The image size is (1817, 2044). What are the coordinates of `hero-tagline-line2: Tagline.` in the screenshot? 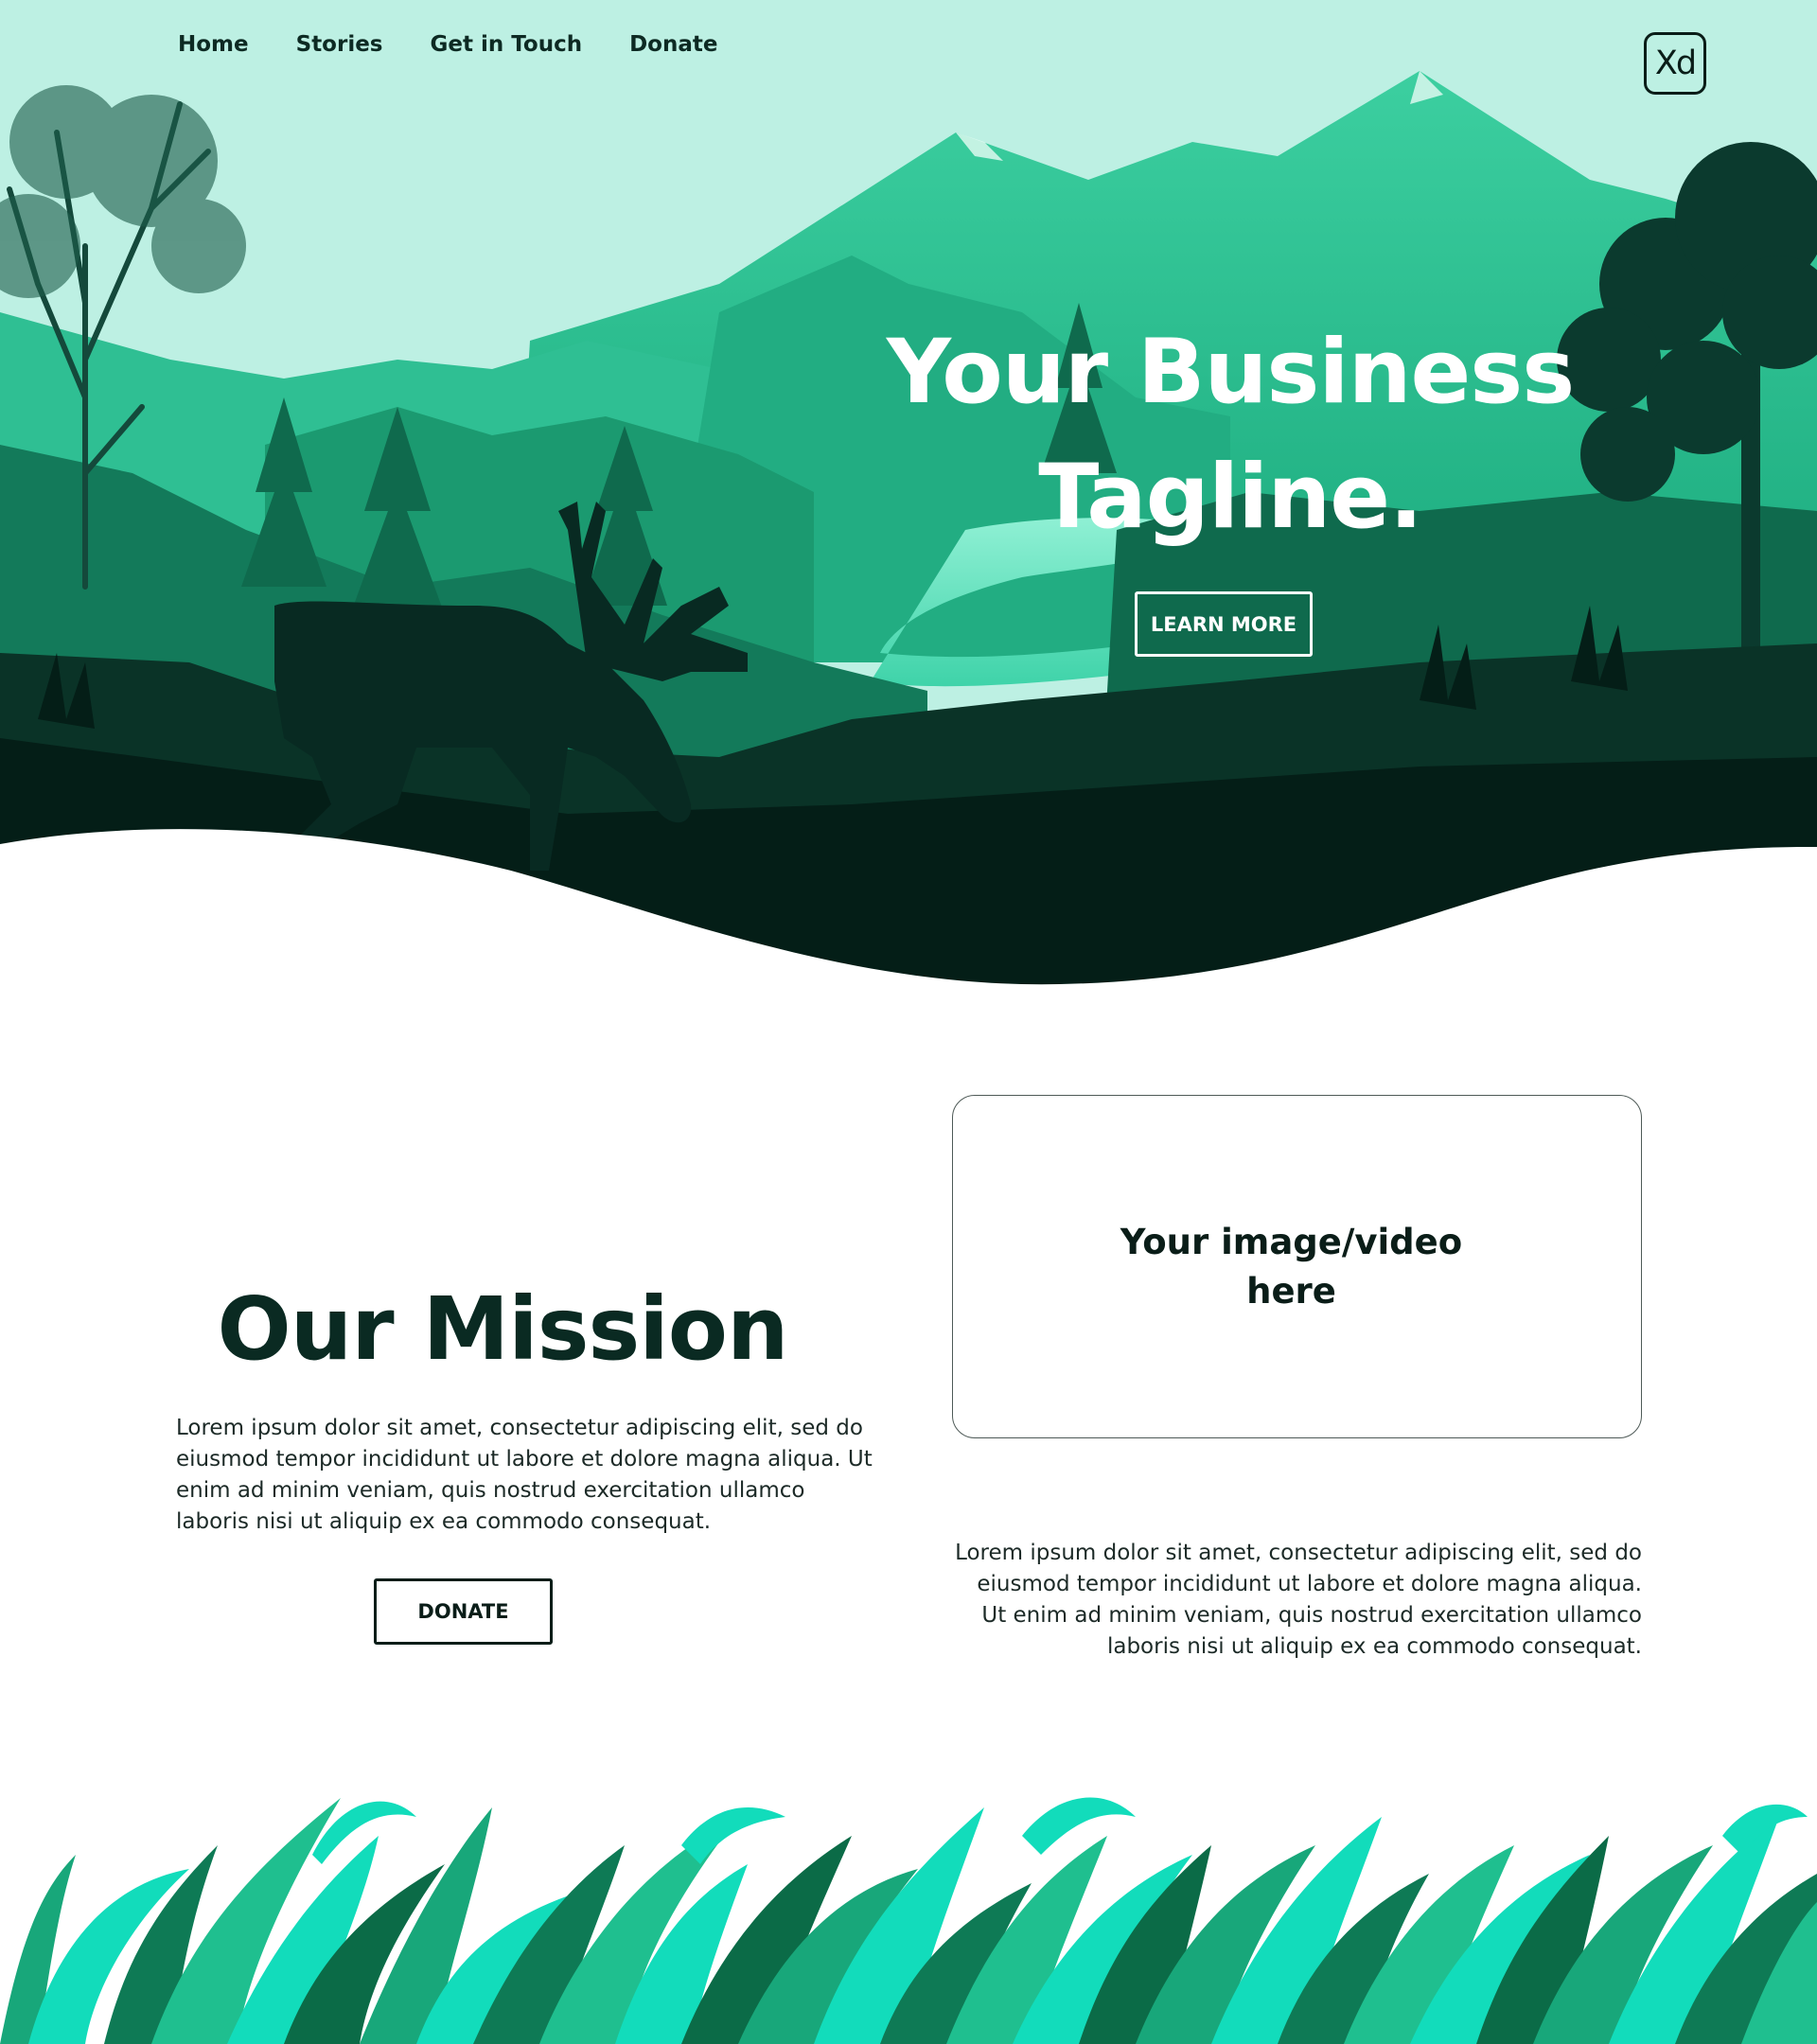 It's located at (1230, 497).